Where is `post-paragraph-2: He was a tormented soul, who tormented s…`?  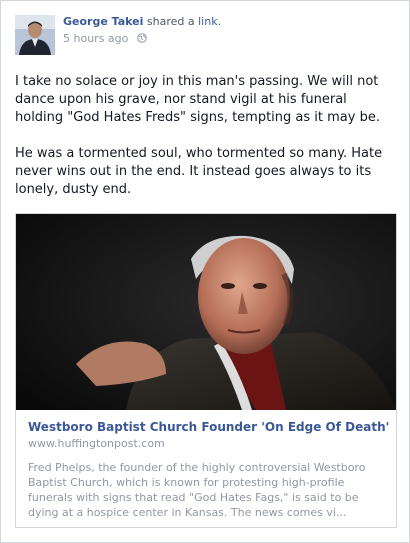
post-paragraph-2: He was a tormented soul, who tormented s… is located at coordinates (199, 171).